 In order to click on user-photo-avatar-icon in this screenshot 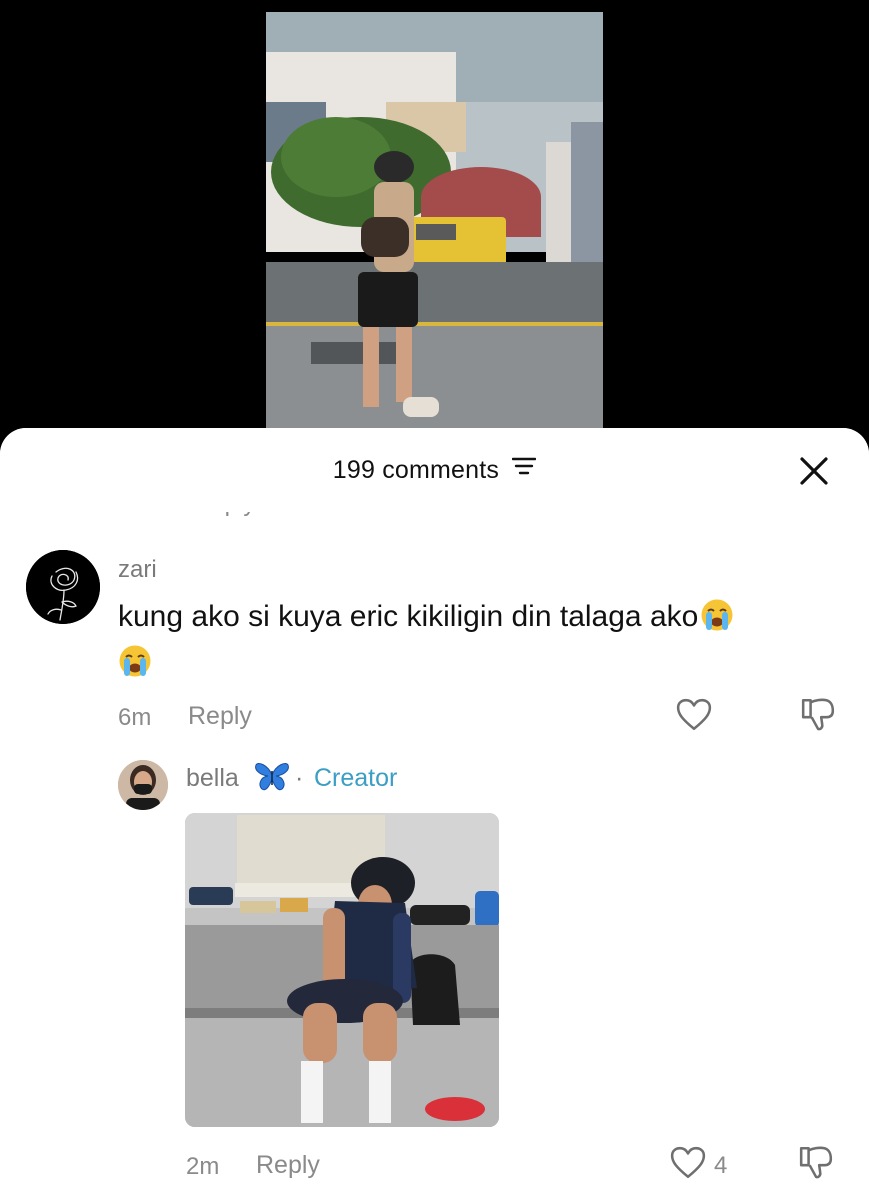, I will do `click(143, 785)`.